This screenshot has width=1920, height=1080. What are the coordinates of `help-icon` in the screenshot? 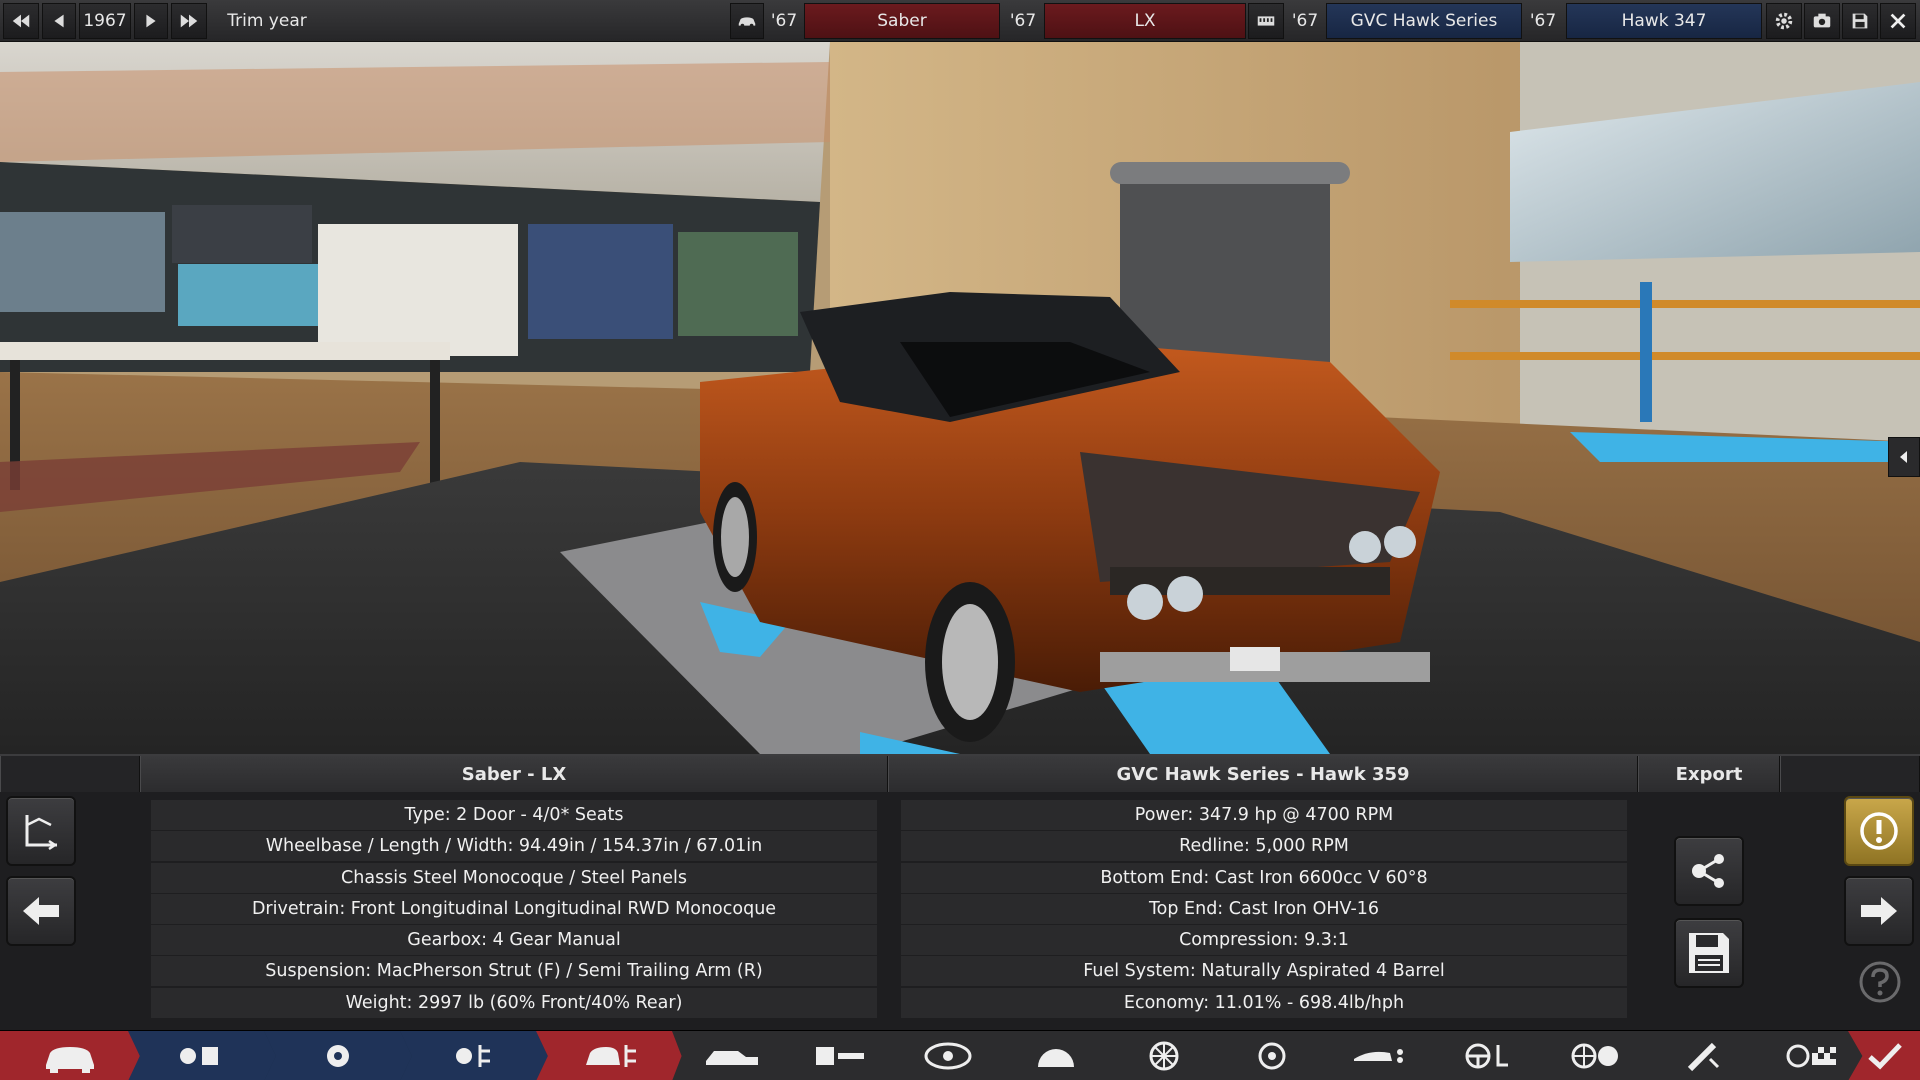 It's located at (1880, 982).